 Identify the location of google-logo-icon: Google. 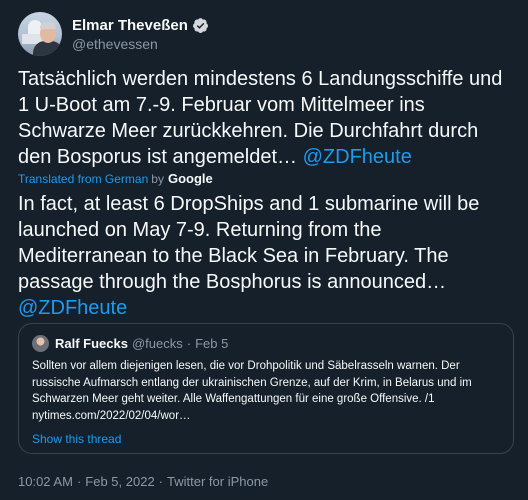
(190, 178).